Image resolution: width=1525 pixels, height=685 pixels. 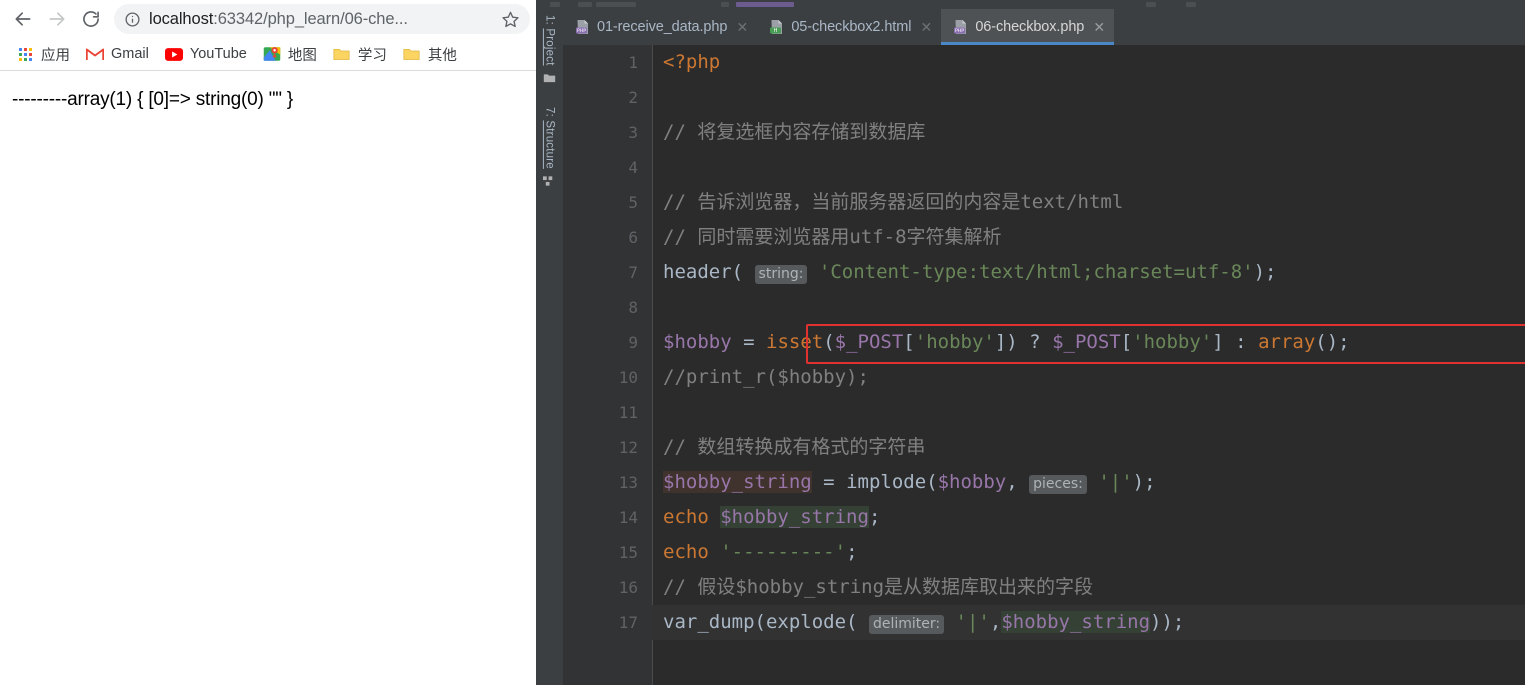 What do you see at coordinates (607, 482) in the screenshot?
I see `line-number-row: 13` at bounding box center [607, 482].